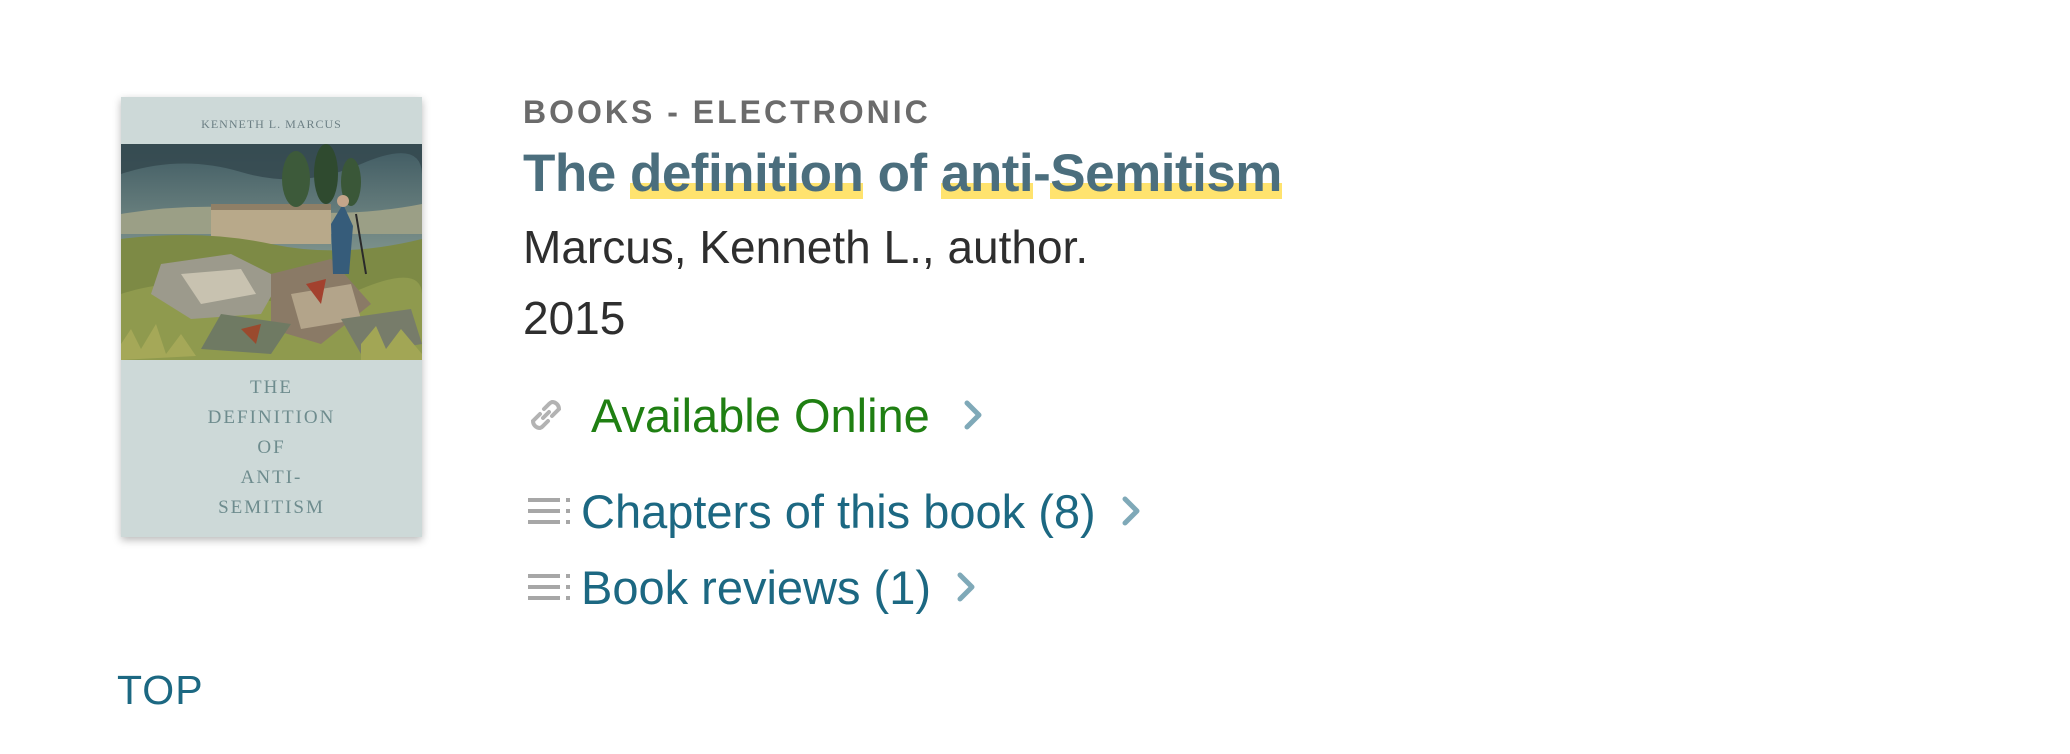 The width and height of the screenshot is (2070, 754). Describe the element at coordinates (987, 173) in the screenshot. I see `title-highlight: anti` at that location.